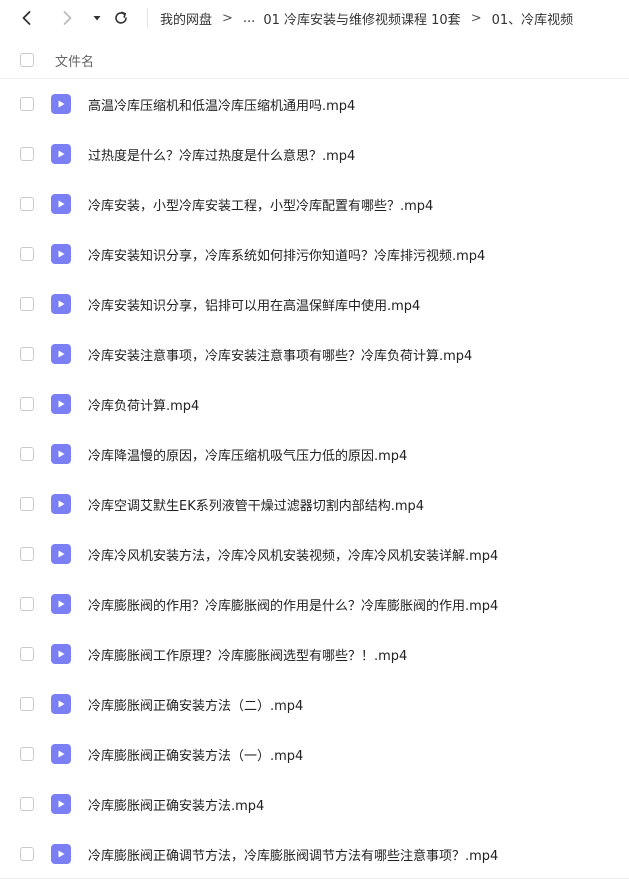 Image resolution: width=629 pixels, height=881 pixels. Describe the element at coordinates (143, 404) in the screenshot. I see `file-name: 冷库负荷计算.mp4` at that location.